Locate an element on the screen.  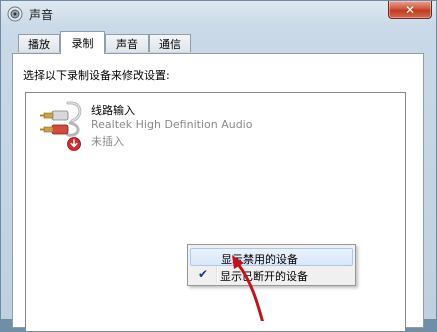
tab-recording: 录制 is located at coordinates (82, 42).